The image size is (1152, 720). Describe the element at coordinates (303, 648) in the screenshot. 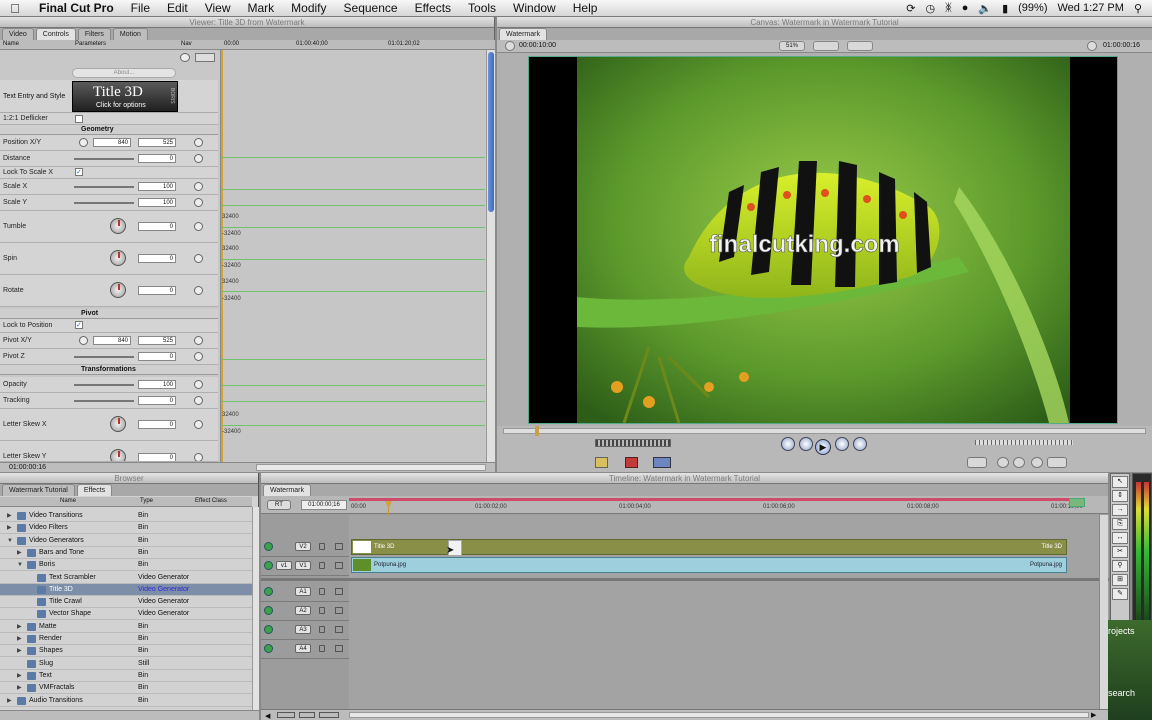

I see `track-label-a4: A4` at that location.